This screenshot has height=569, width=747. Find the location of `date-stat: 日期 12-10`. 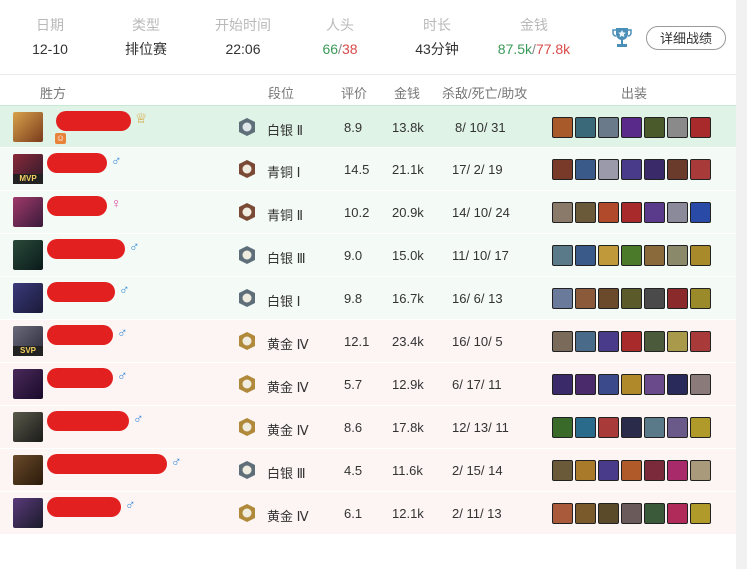

date-stat: 日期 12-10 is located at coordinates (50, 38).